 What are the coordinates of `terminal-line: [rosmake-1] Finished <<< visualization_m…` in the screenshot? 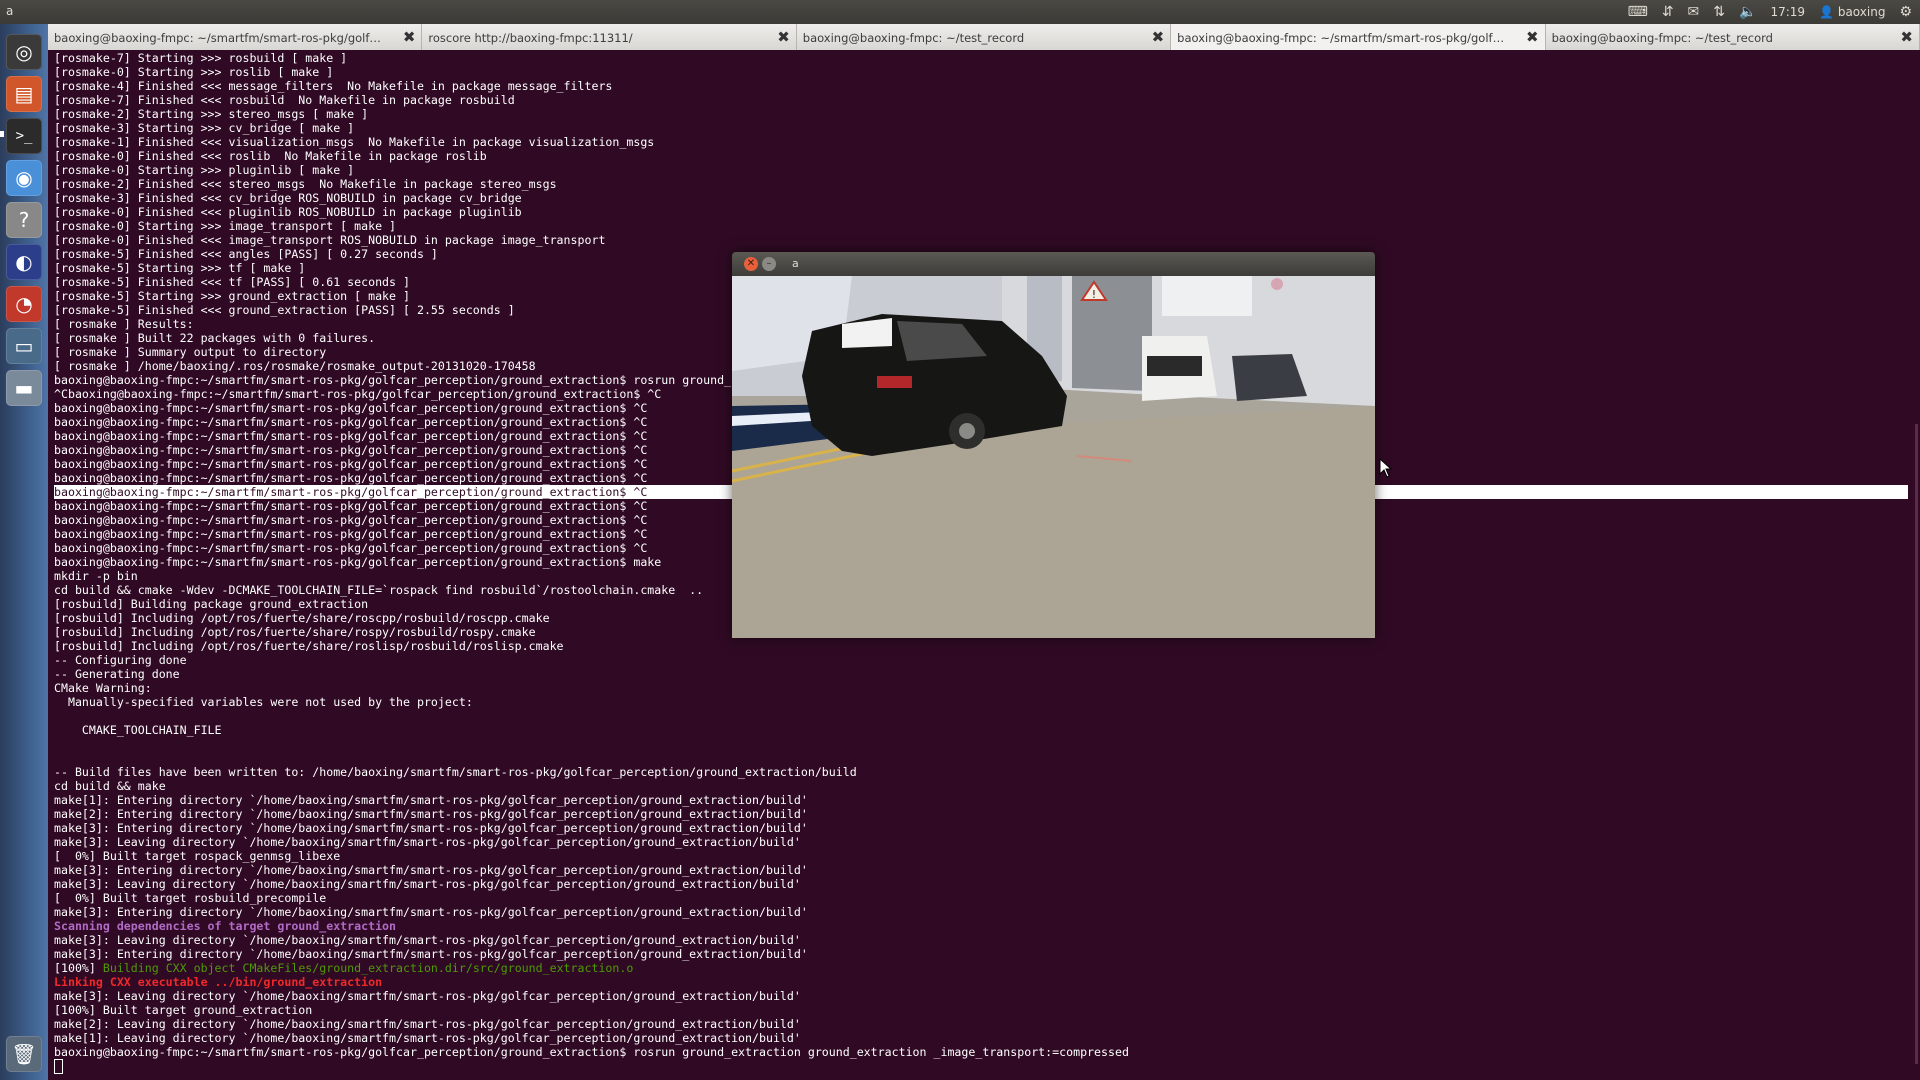 It's located at (984, 142).